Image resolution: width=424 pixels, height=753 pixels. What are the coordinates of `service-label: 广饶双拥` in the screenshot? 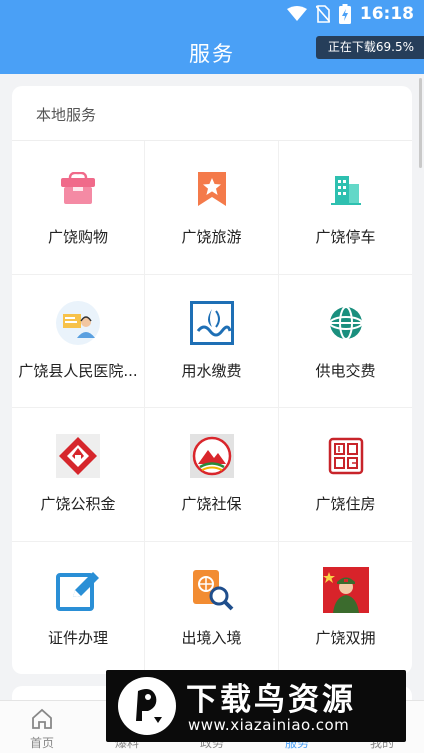 It's located at (345, 637).